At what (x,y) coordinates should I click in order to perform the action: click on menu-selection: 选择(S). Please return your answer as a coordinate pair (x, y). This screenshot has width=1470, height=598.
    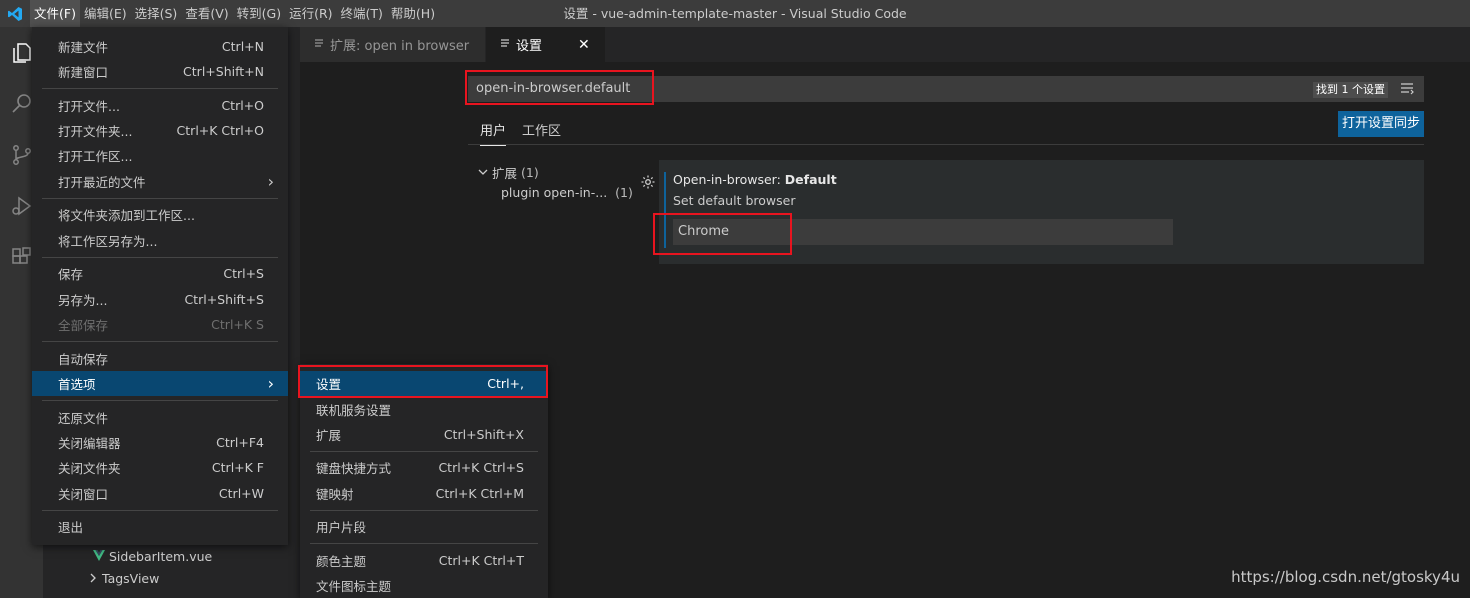
    Looking at the image, I should click on (156, 13).